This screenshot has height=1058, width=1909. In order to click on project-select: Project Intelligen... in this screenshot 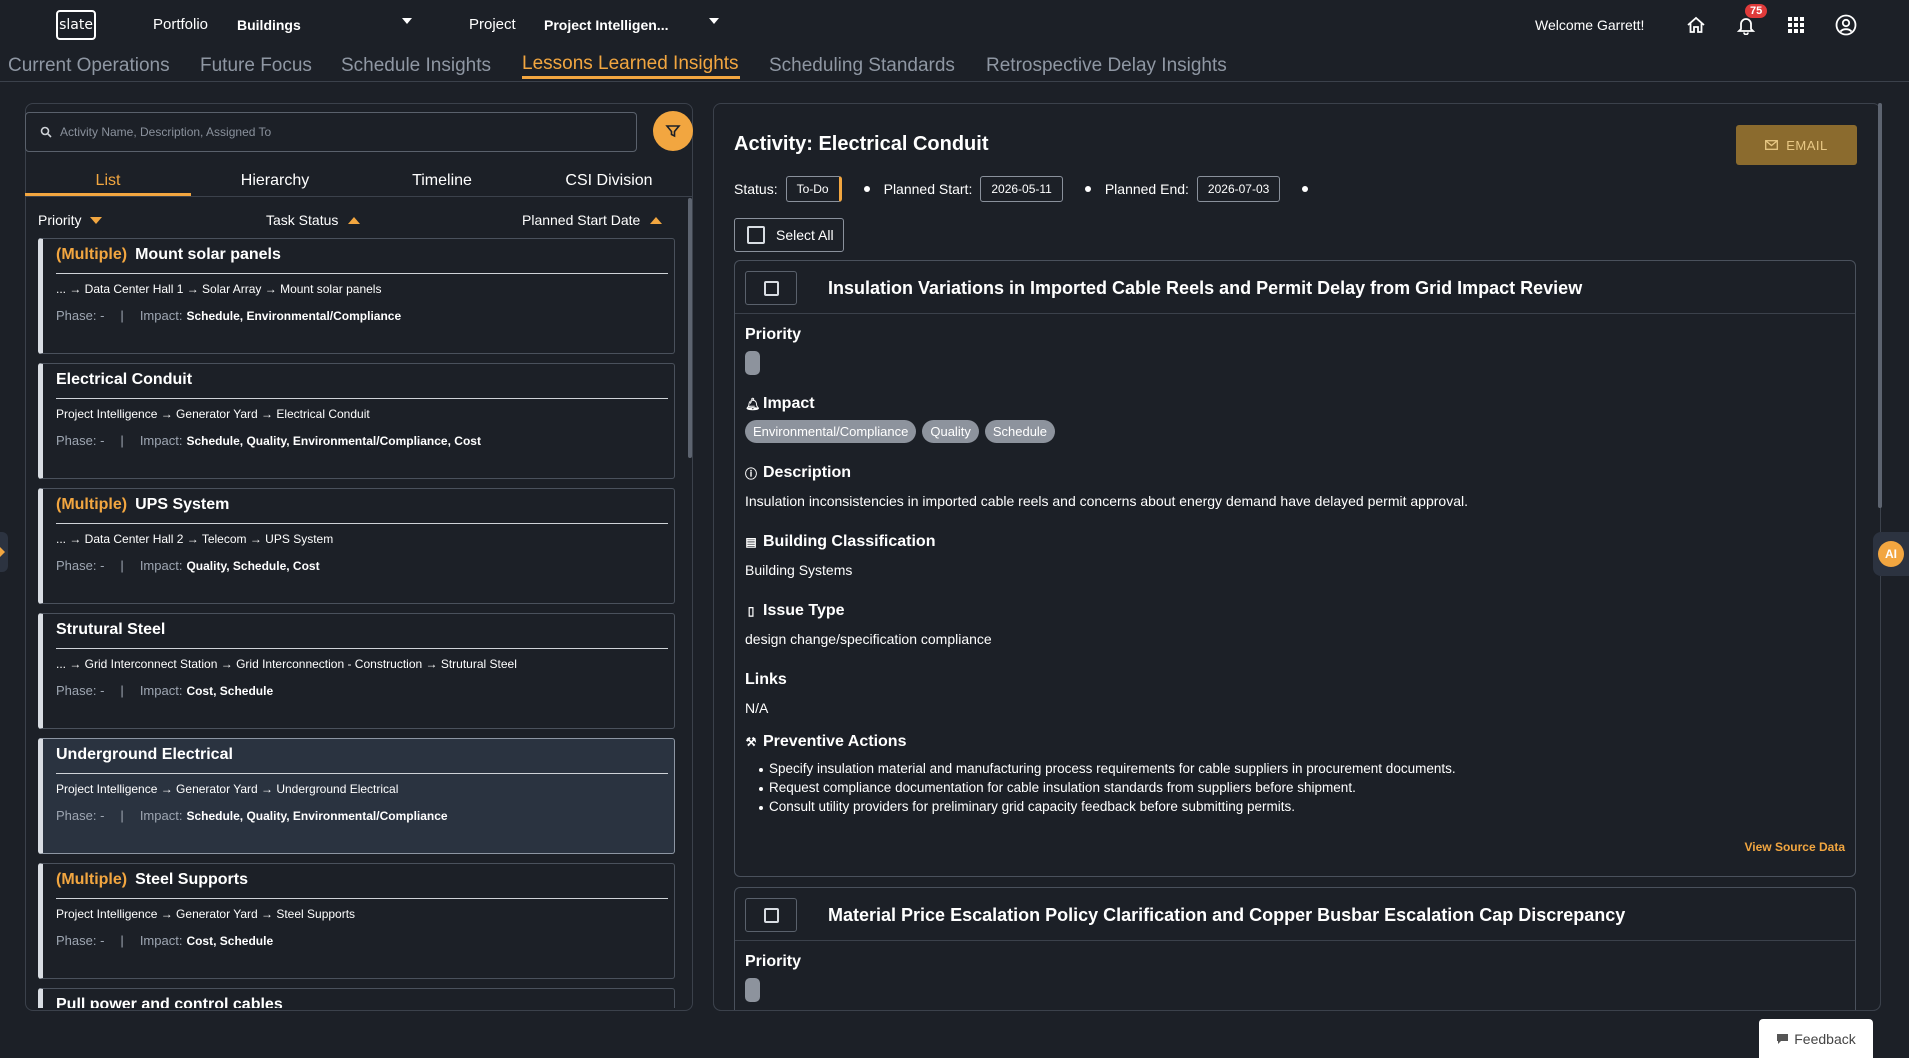, I will do `click(606, 25)`.